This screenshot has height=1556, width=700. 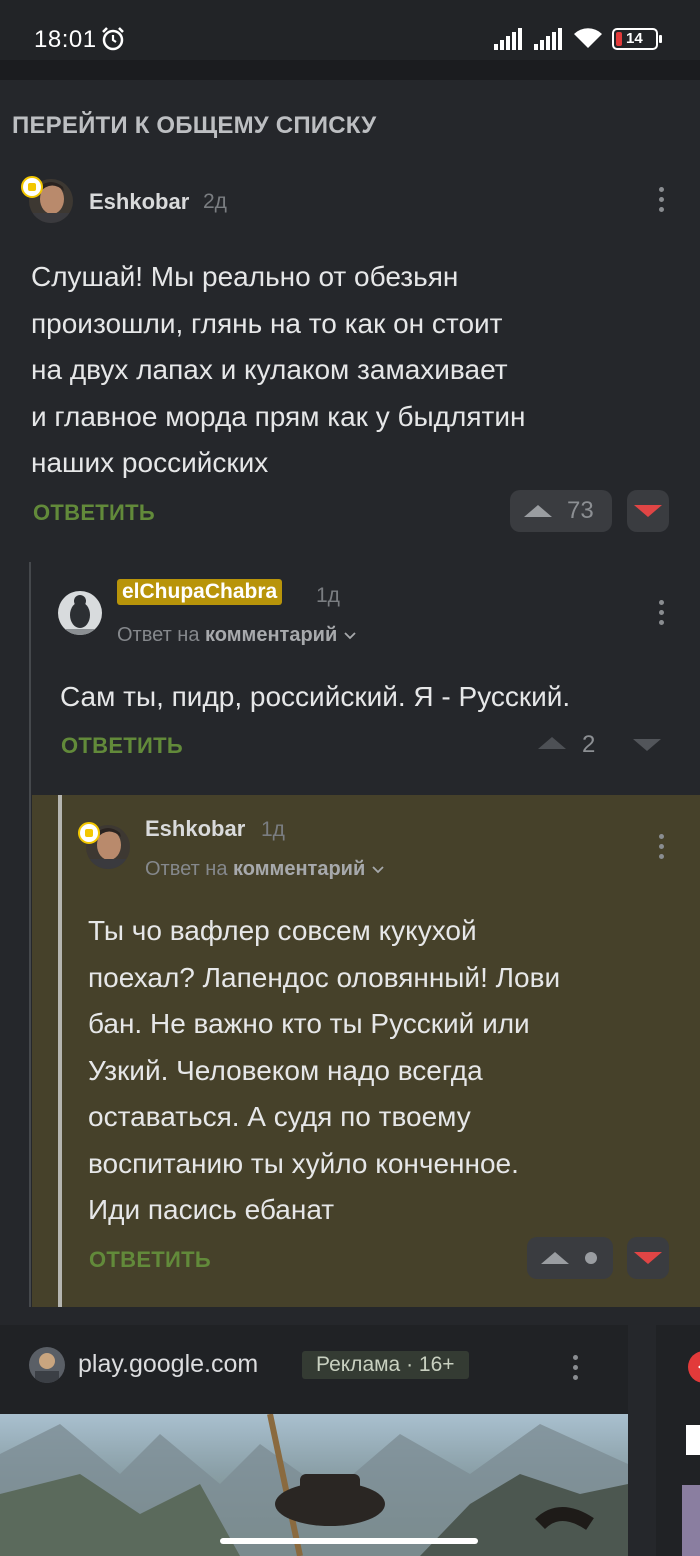 What do you see at coordinates (385, 1365) in the screenshot?
I see `ad-label: Реклама · 16+` at bounding box center [385, 1365].